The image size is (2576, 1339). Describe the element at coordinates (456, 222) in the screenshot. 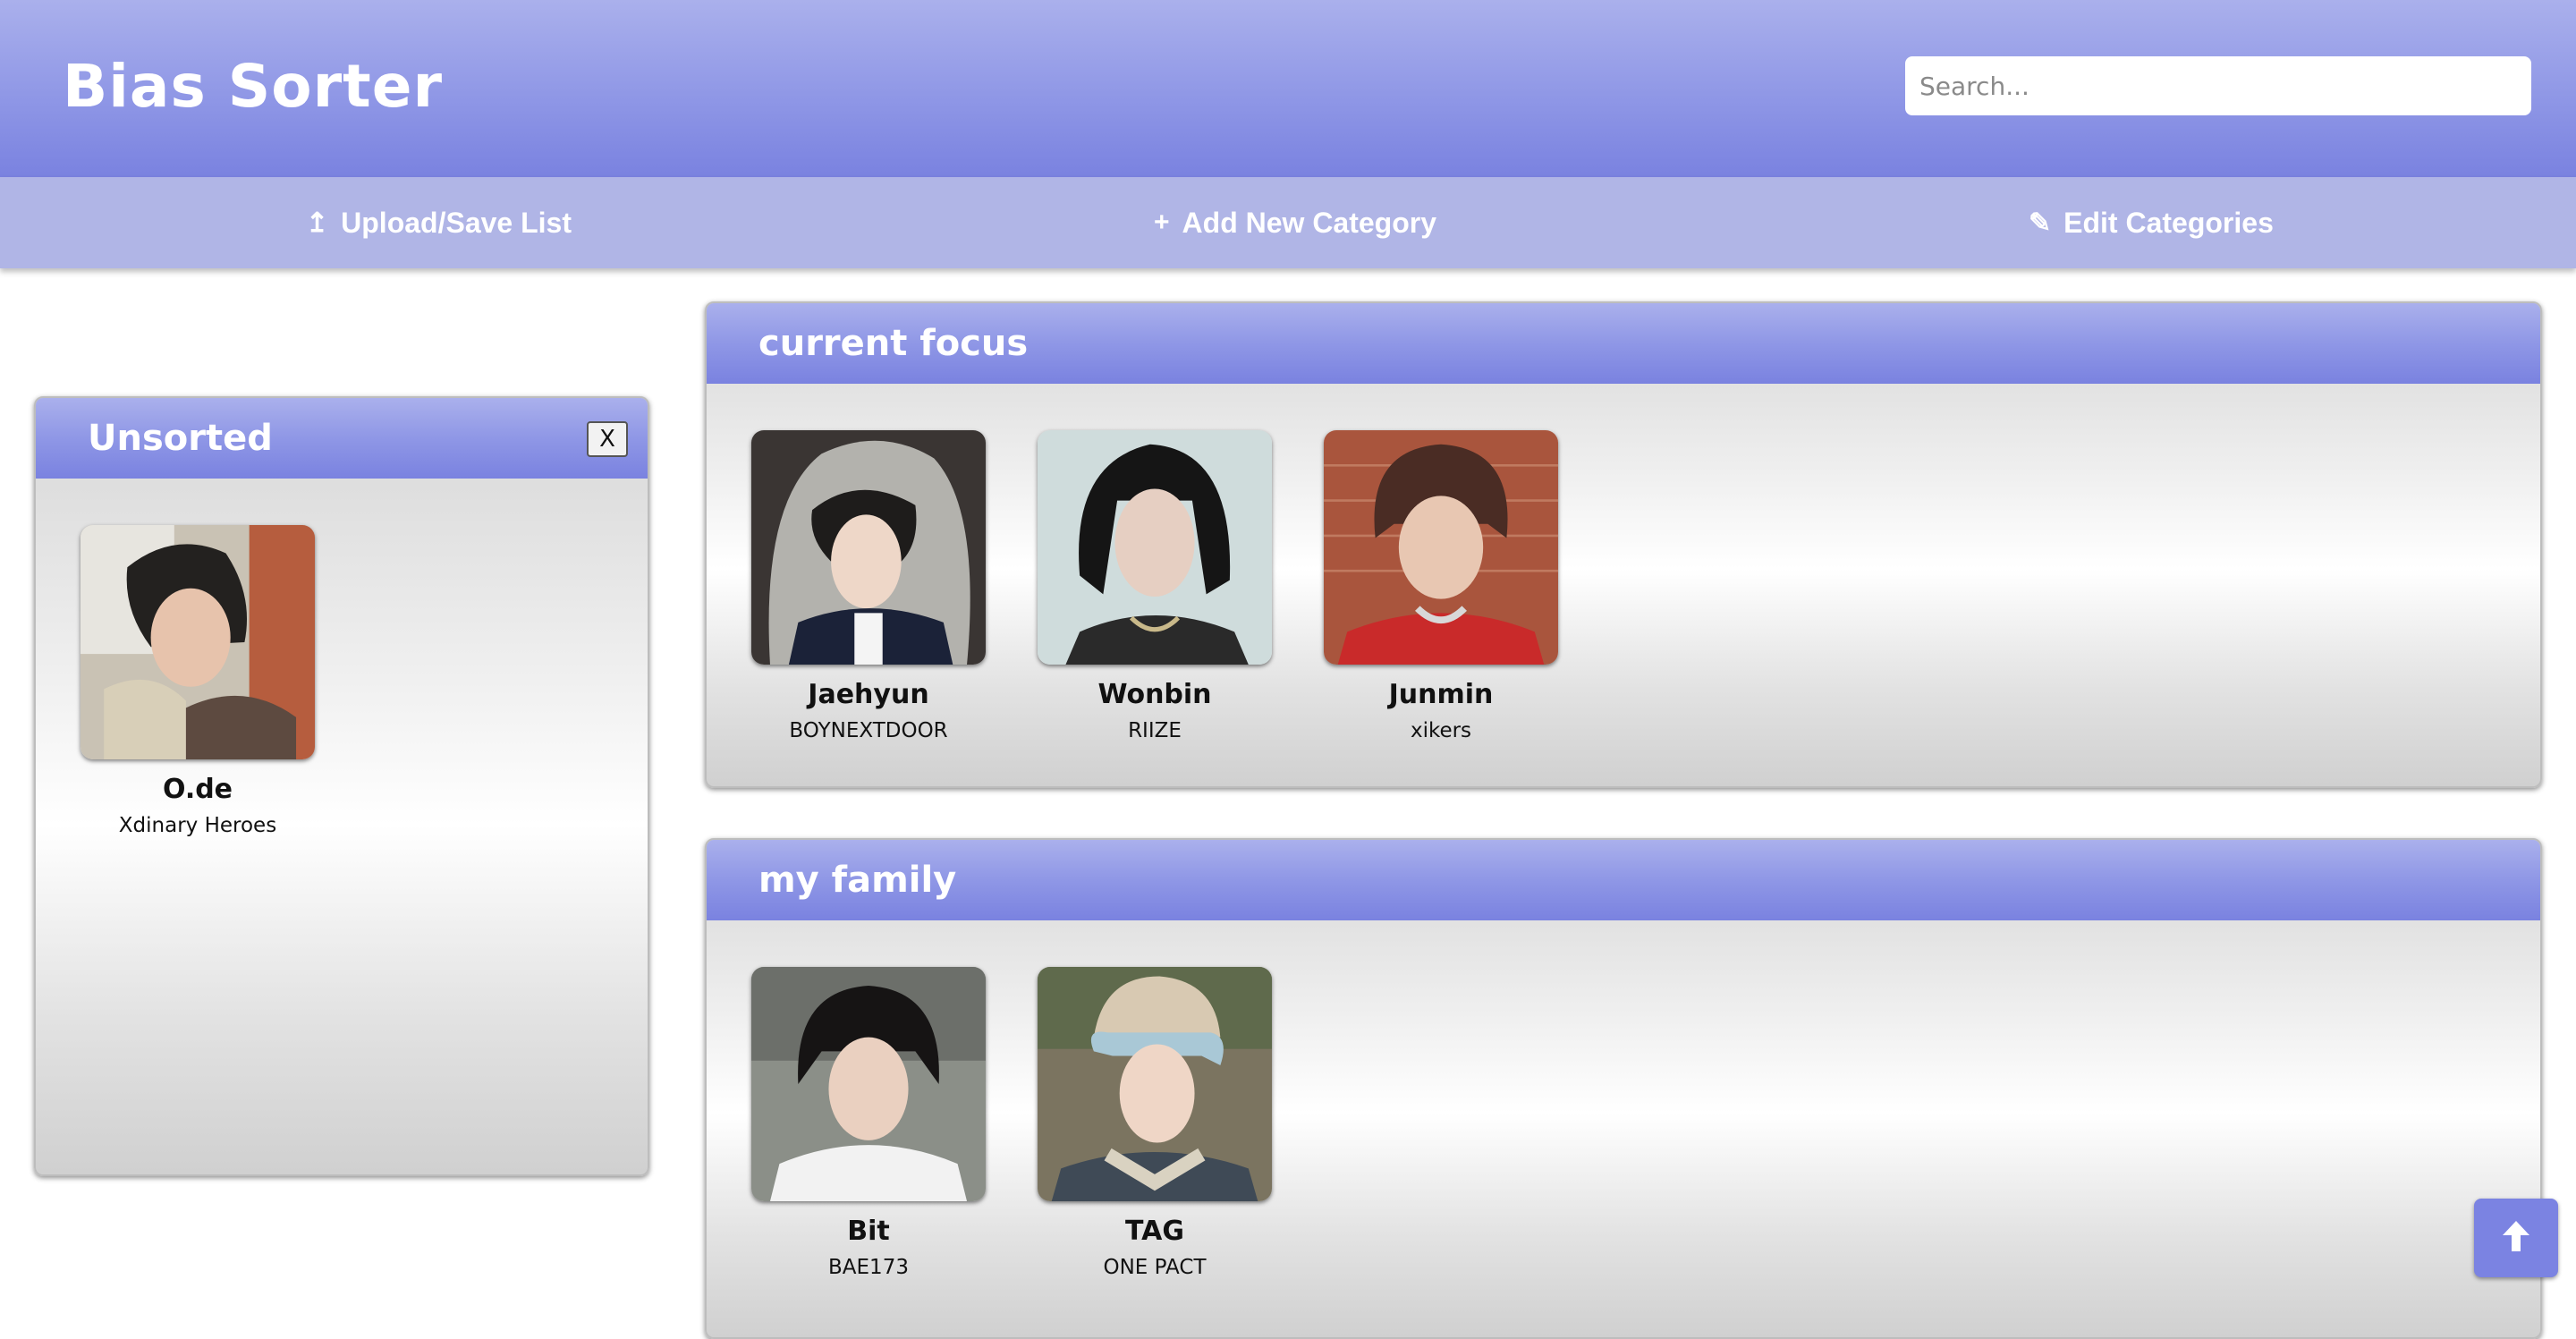

I see `upload-save-label: Upload/Save List` at that location.